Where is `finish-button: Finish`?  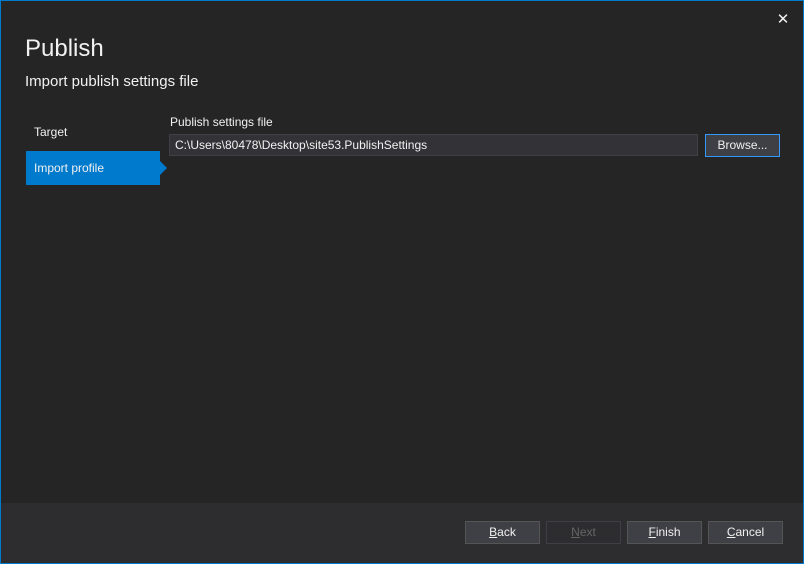 finish-button: Finish is located at coordinates (664, 532).